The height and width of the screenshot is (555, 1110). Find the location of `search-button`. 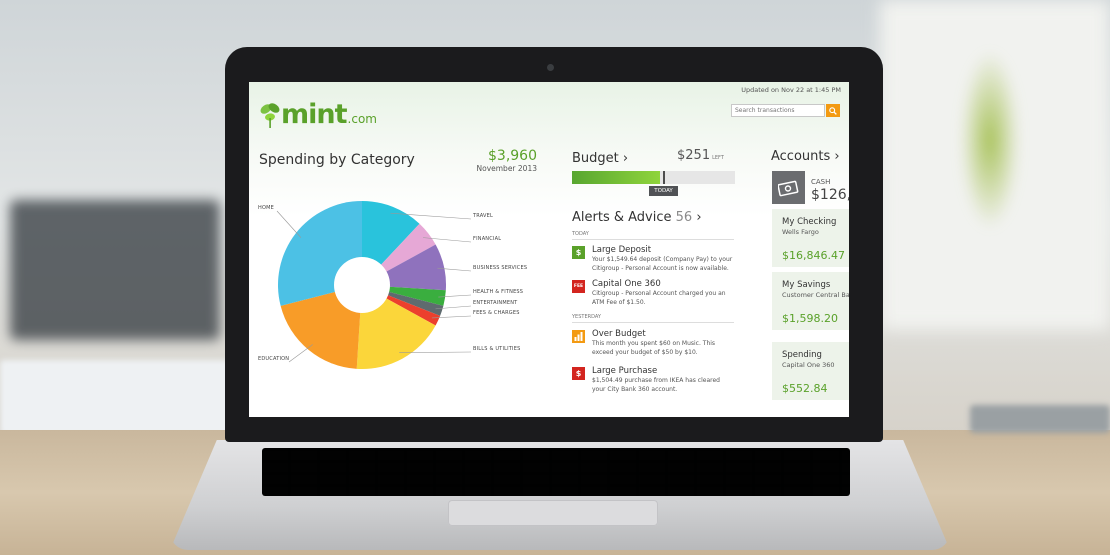

search-button is located at coordinates (833, 110).